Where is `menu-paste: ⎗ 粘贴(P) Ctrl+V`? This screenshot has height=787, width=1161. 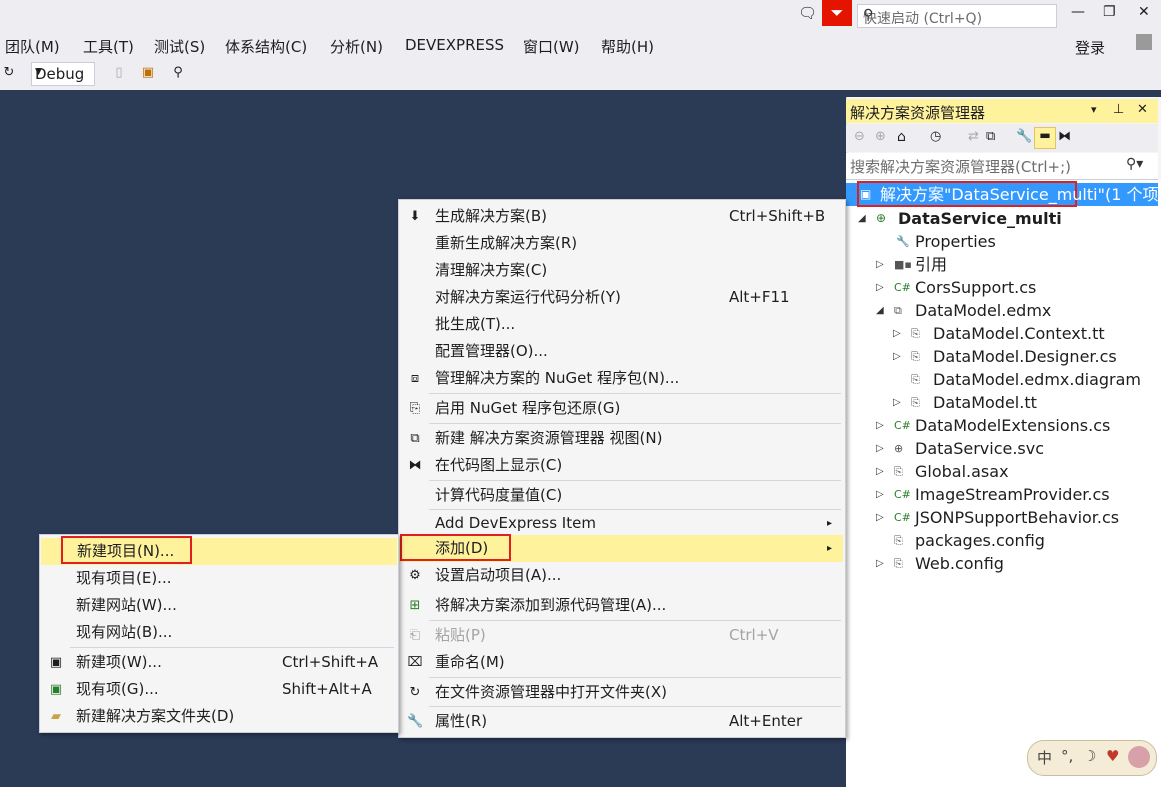
menu-paste: ⎗ 粘贴(P) Ctrl+V is located at coordinates (622, 635).